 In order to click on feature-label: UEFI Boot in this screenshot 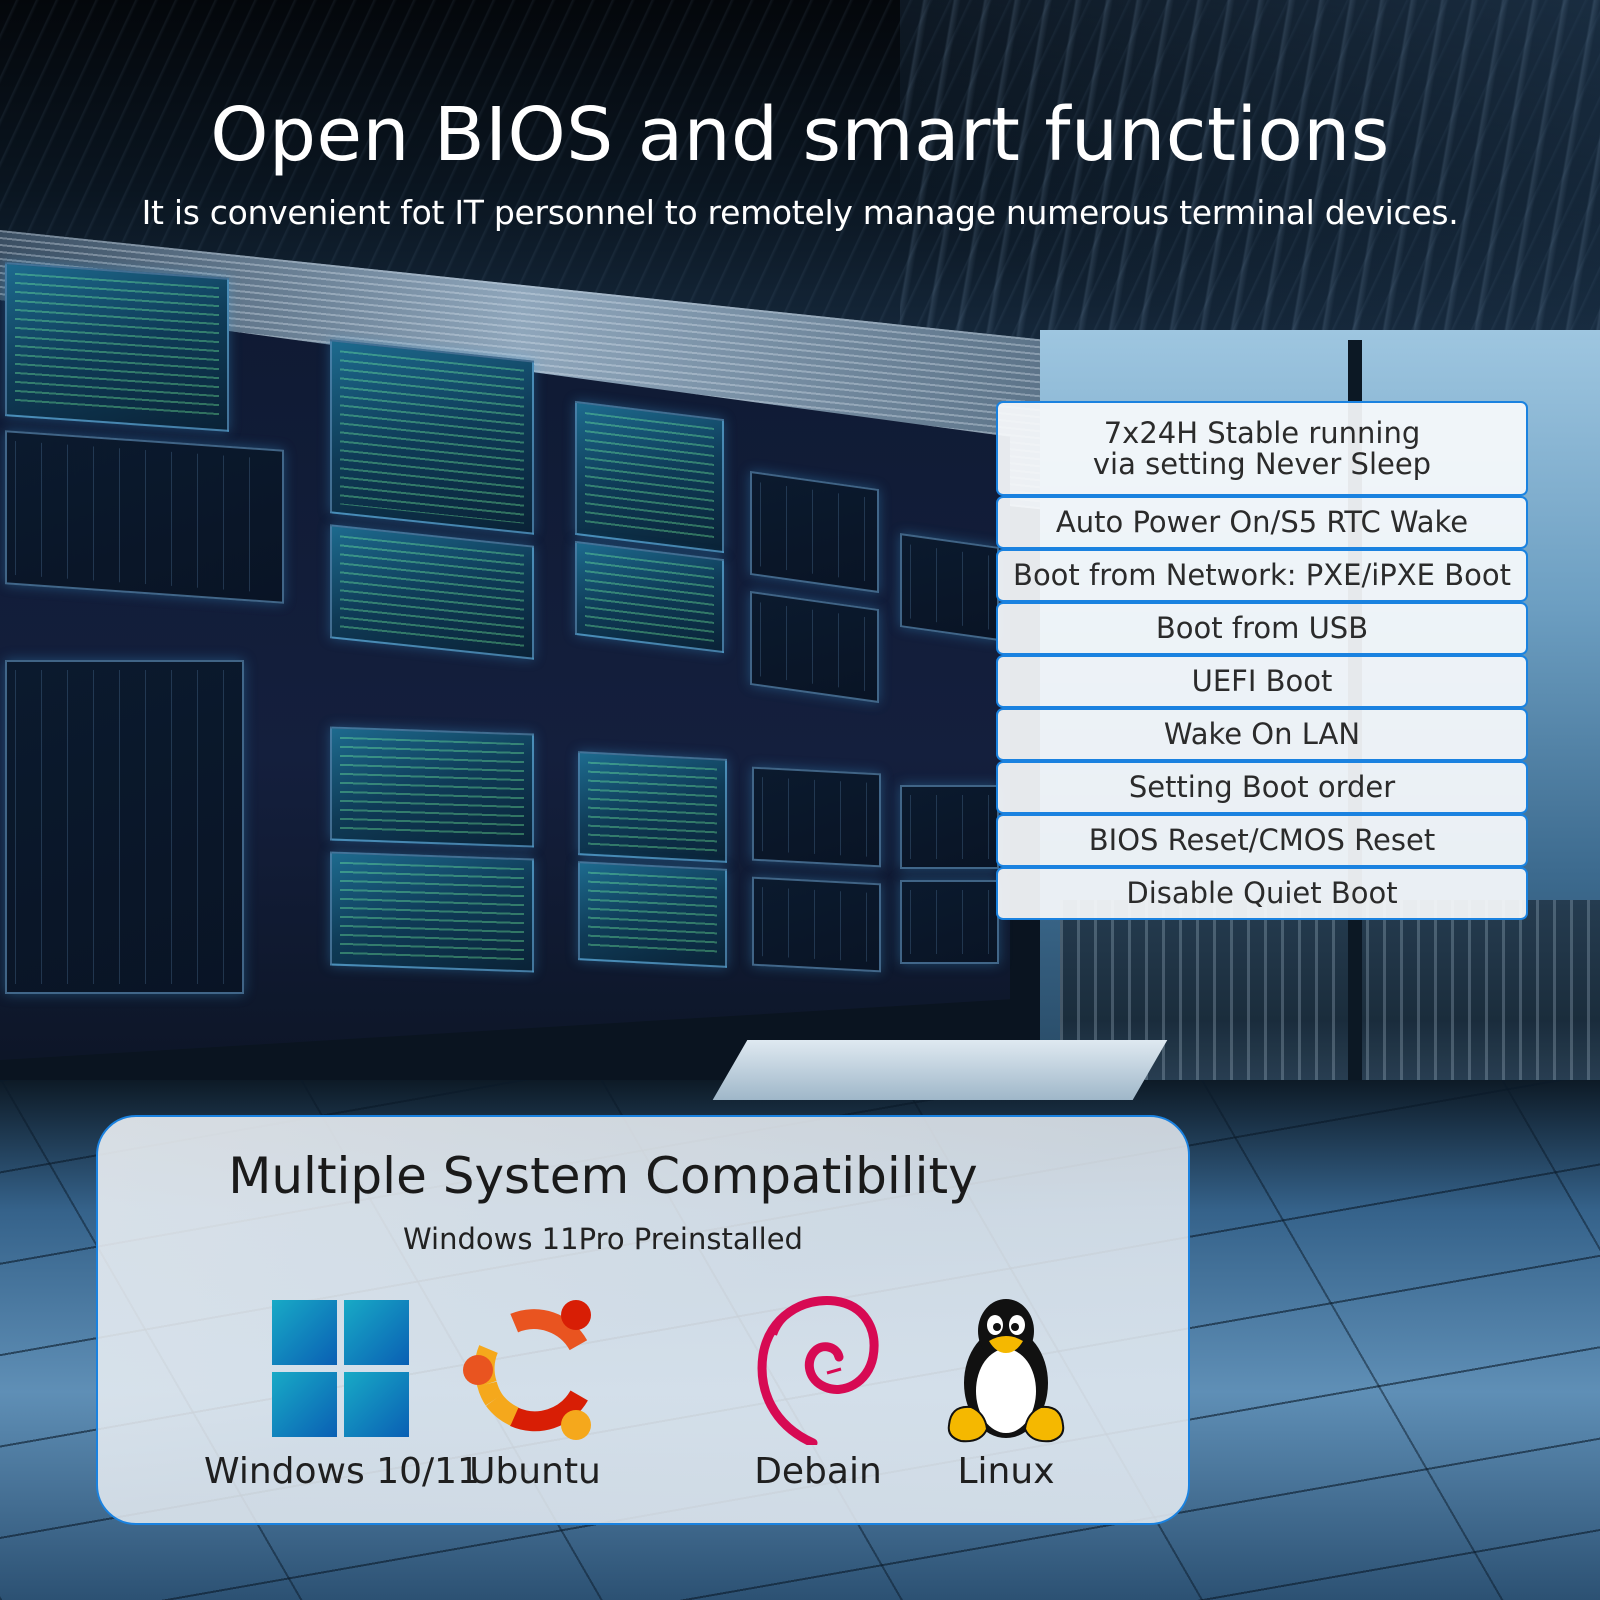, I will do `click(1262, 681)`.